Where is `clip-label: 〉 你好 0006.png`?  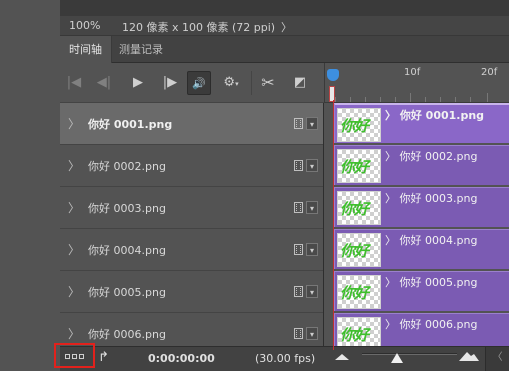
clip-label: 〉 你好 0006.png is located at coordinates (431, 324).